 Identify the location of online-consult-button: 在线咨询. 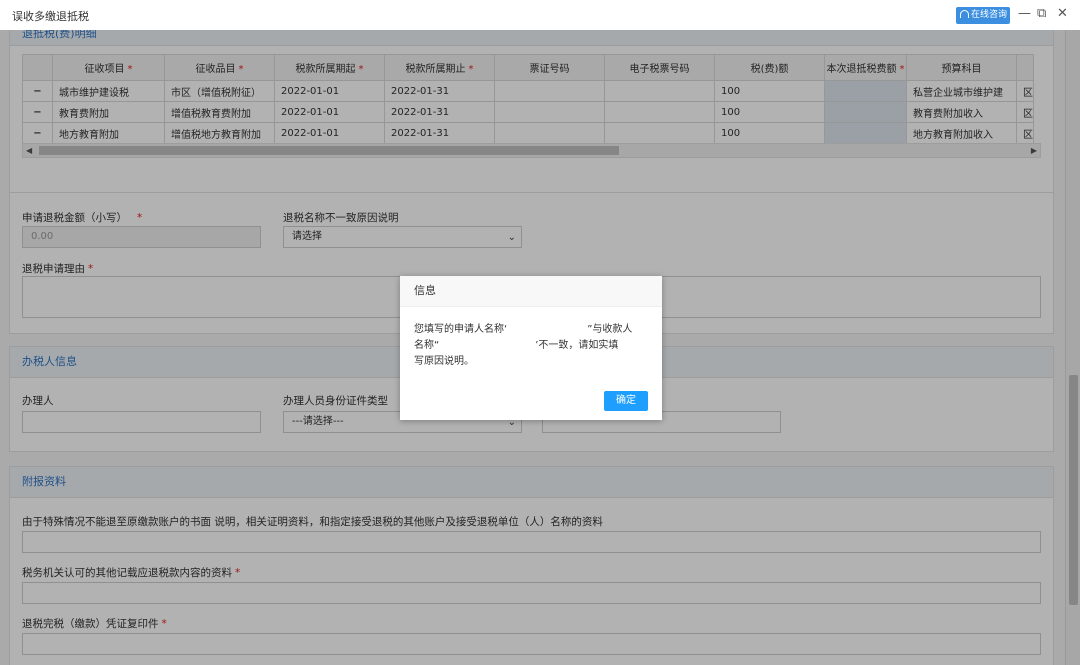
(983, 15).